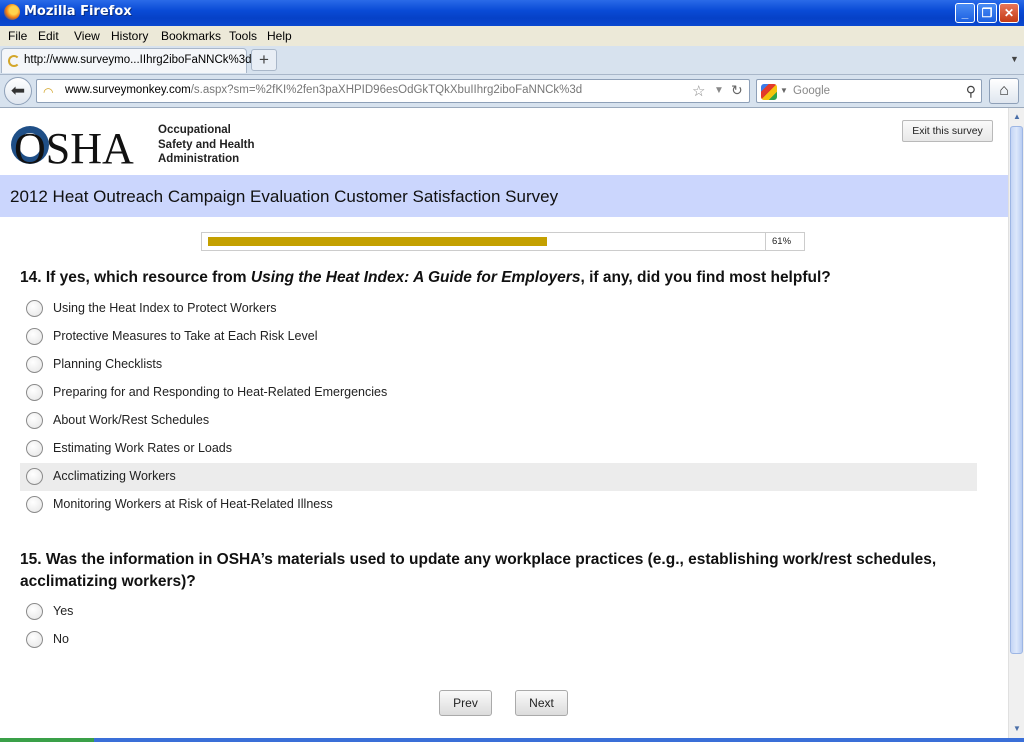 The image size is (1024, 742). What do you see at coordinates (947, 131) in the screenshot?
I see `exit-survey-button: Exit this survey` at bounding box center [947, 131].